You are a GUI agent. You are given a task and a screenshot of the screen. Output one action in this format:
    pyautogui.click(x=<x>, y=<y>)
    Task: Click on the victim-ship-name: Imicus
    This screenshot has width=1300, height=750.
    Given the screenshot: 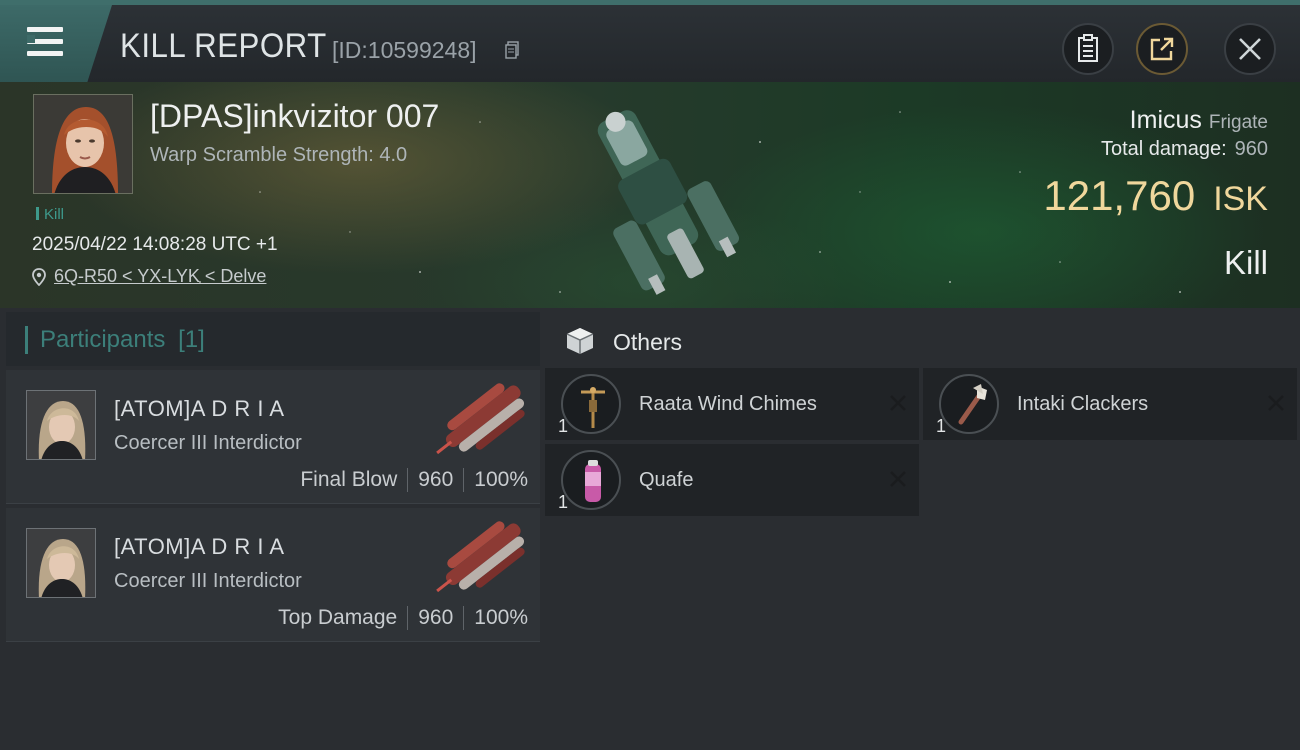 What is the action you would take?
    pyautogui.click(x=1166, y=120)
    